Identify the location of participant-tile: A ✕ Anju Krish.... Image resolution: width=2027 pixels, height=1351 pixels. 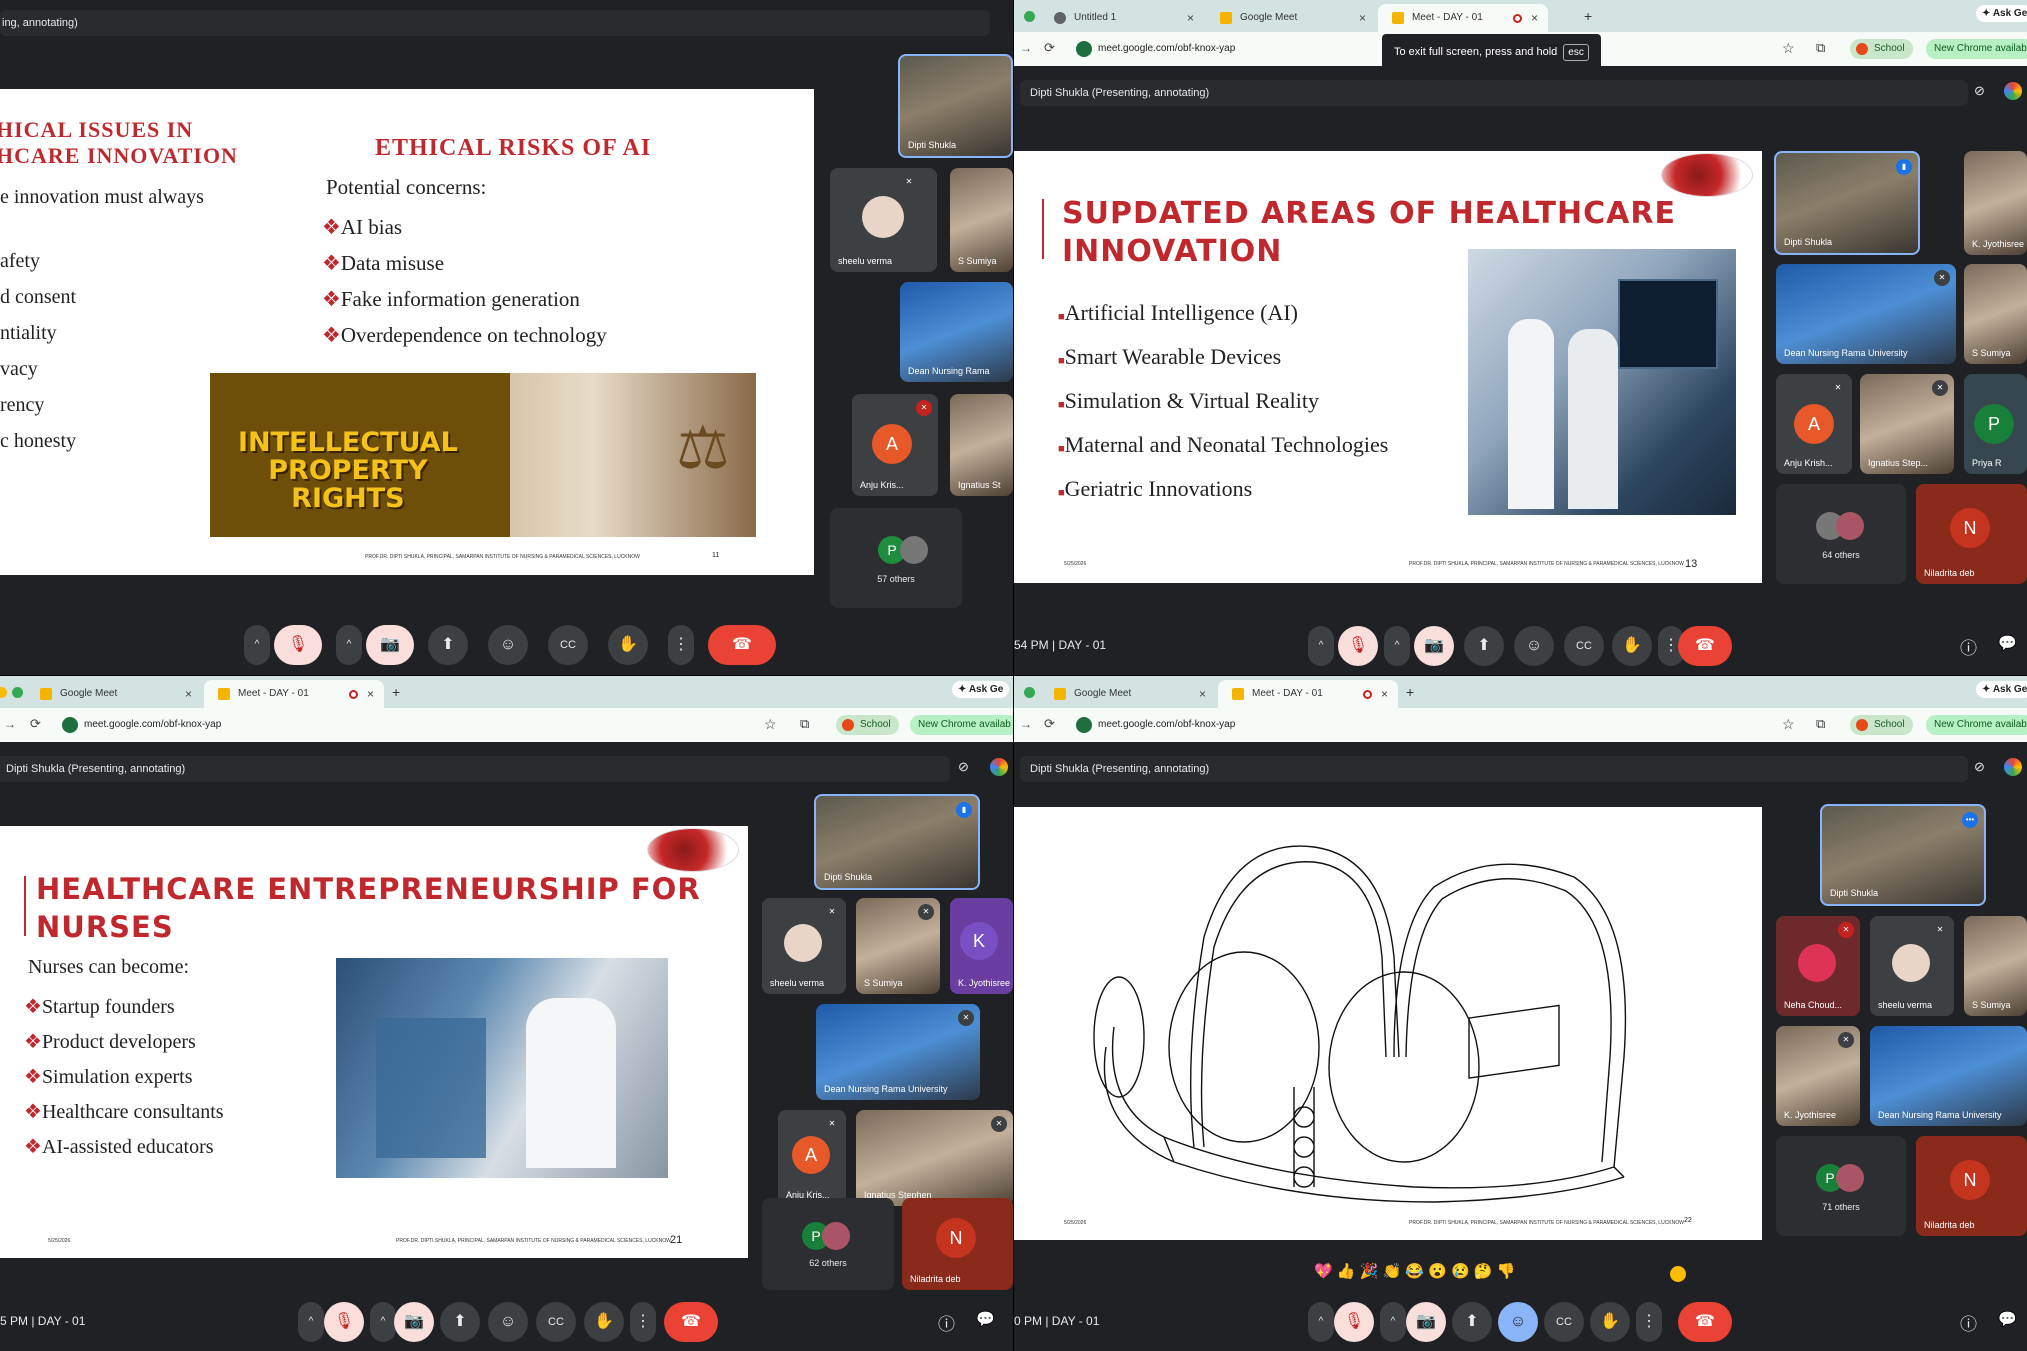
(1814, 424).